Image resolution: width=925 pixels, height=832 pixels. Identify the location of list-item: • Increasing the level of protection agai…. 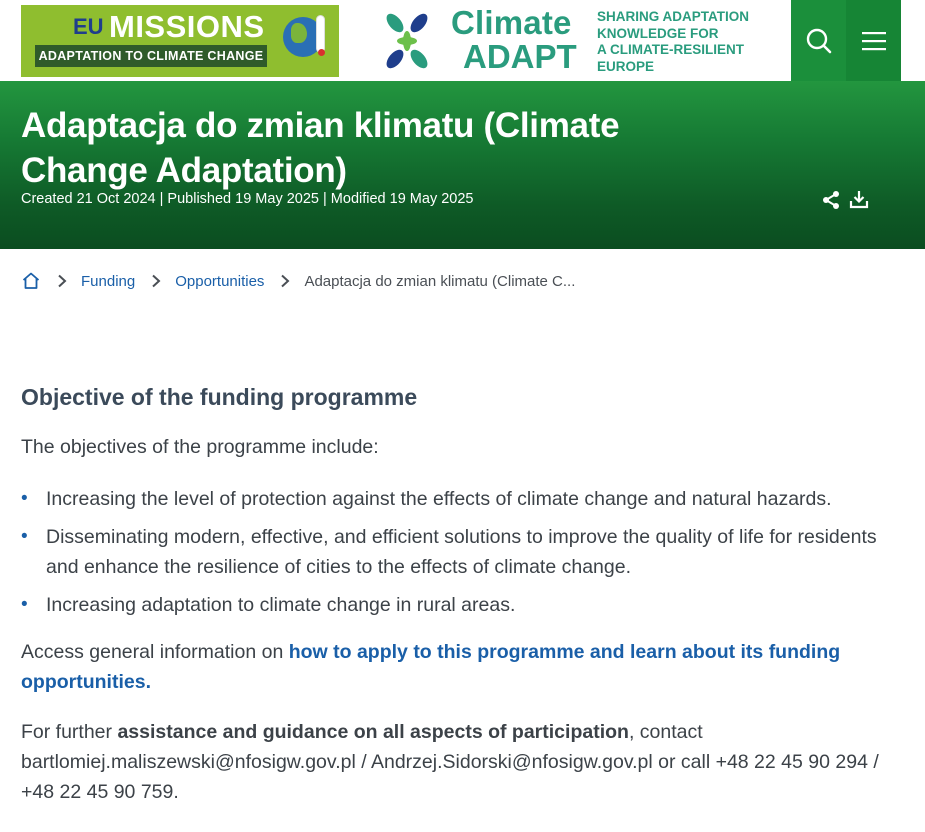
(461, 499).